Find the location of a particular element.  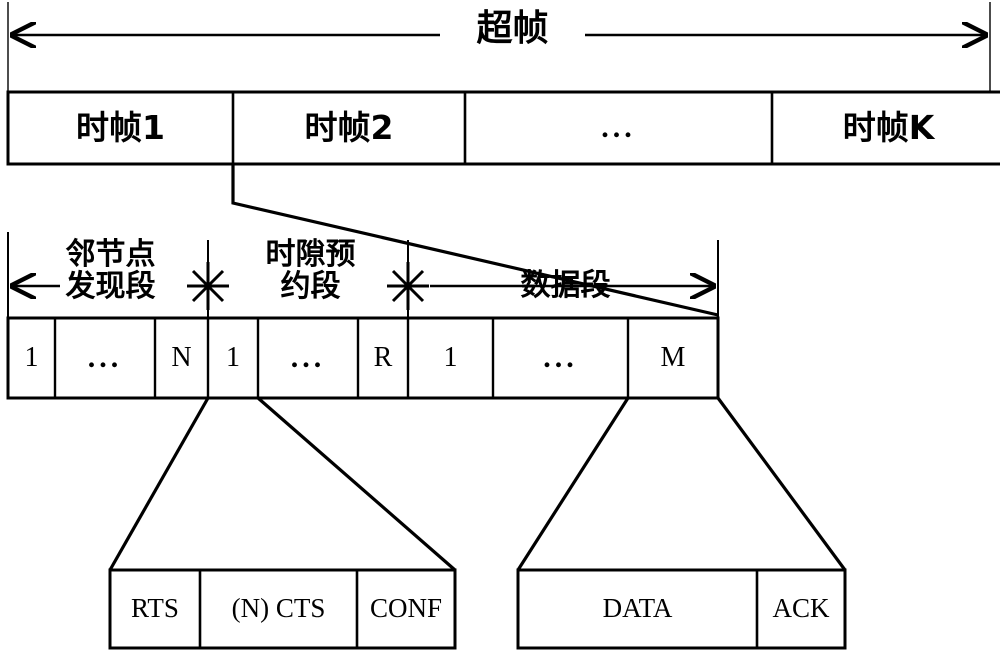

data-packet-boxes is located at coordinates (681, 609).